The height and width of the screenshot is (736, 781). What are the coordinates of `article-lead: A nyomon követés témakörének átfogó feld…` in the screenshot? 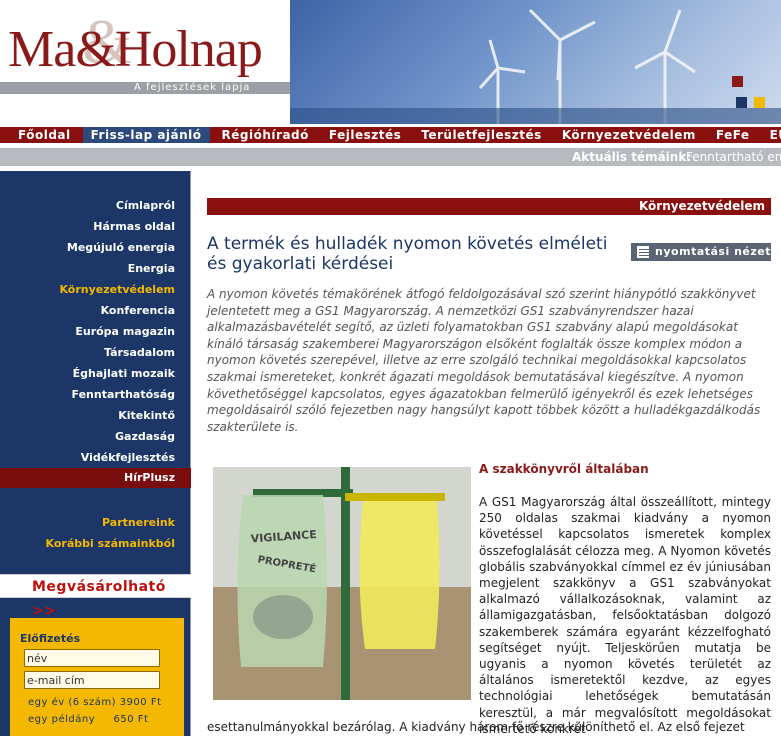 It's located at (484, 360).